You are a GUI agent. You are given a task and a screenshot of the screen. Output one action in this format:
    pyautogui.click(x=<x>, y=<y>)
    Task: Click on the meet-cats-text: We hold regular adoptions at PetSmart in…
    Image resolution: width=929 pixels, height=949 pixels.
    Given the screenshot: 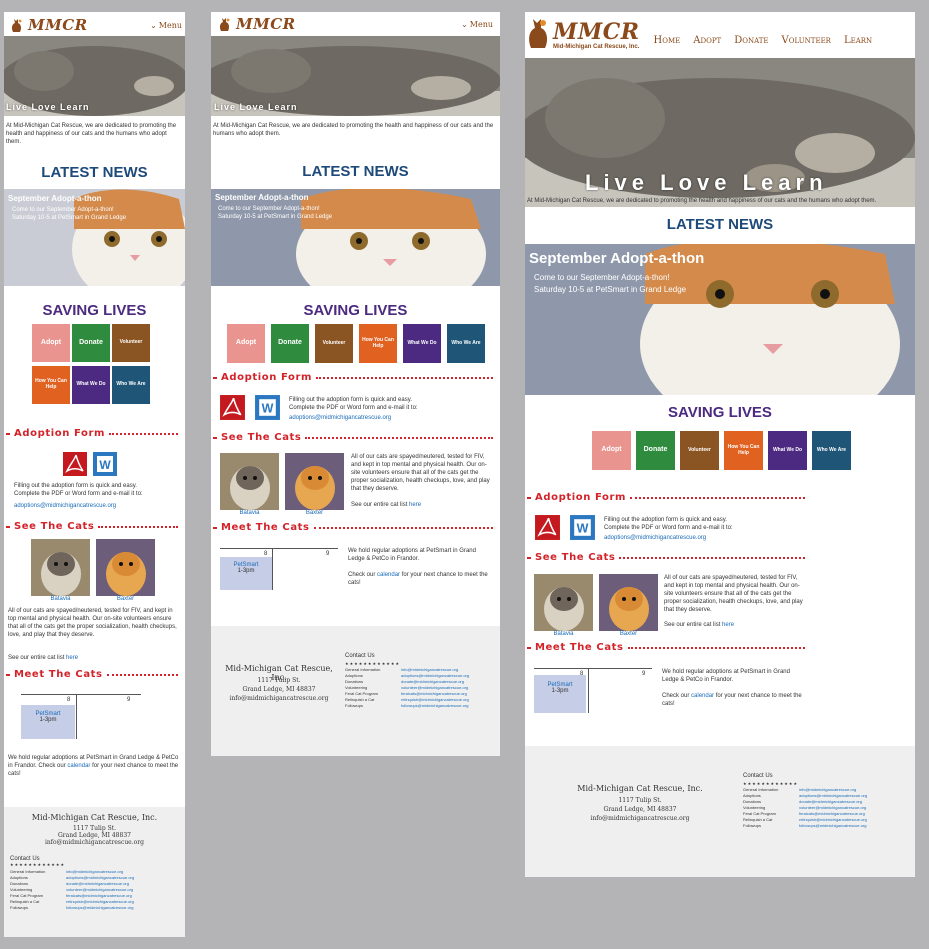 What is the action you would take?
    pyautogui.click(x=93, y=766)
    